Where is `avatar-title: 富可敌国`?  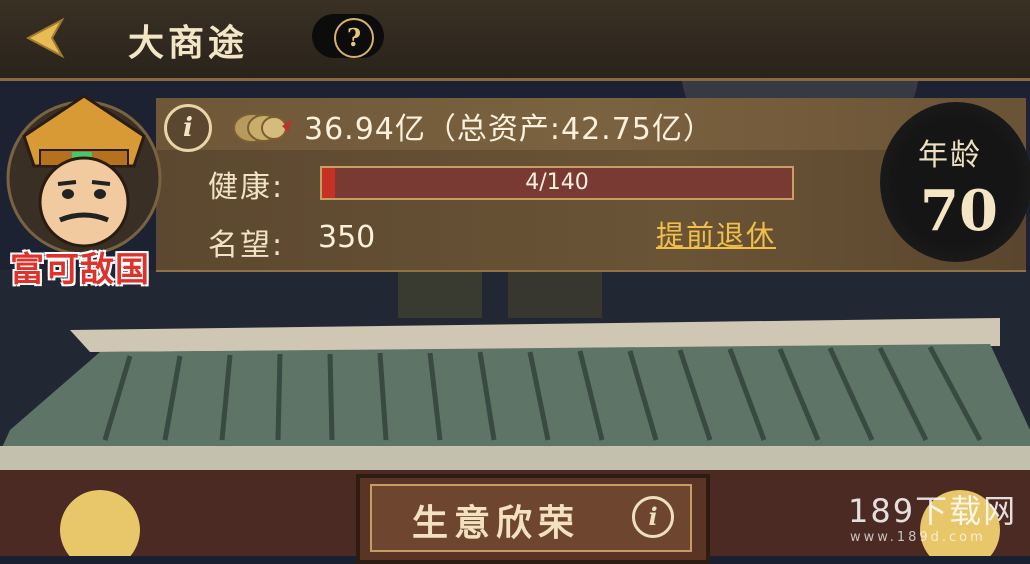
avatar-title: 富可敌国 is located at coordinates (80, 270).